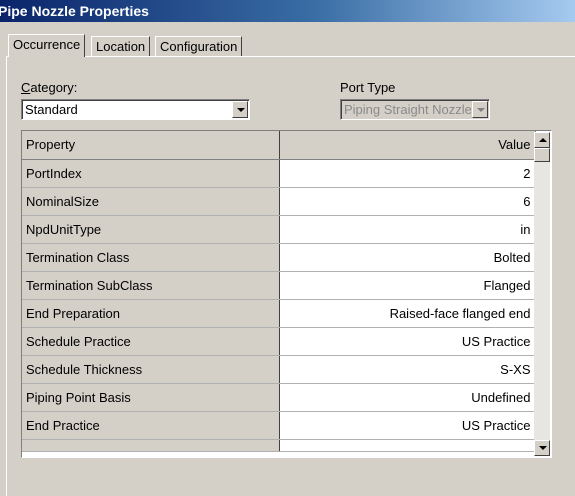 Image resolution: width=575 pixels, height=496 pixels. What do you see at coordinates (151, 397) in the screenshot?
I see `property-name: Piping Point Basis` at bounding box center [151, 397].